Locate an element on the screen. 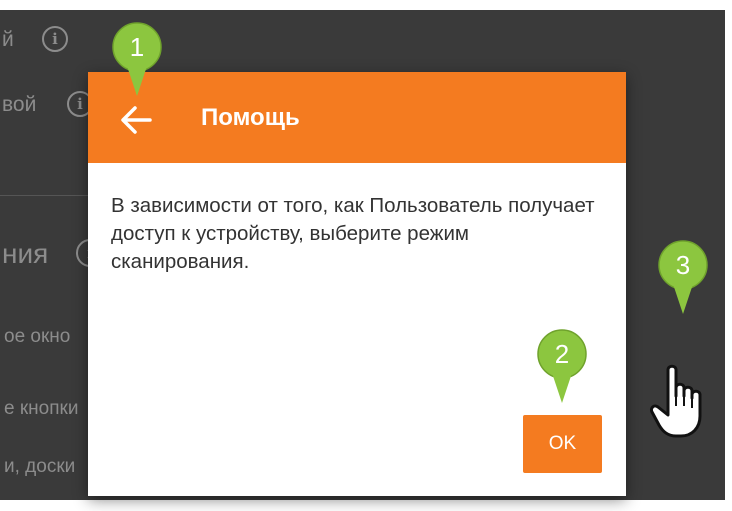  annotation-marker-1: 1 is located at coordinates (137, 60).